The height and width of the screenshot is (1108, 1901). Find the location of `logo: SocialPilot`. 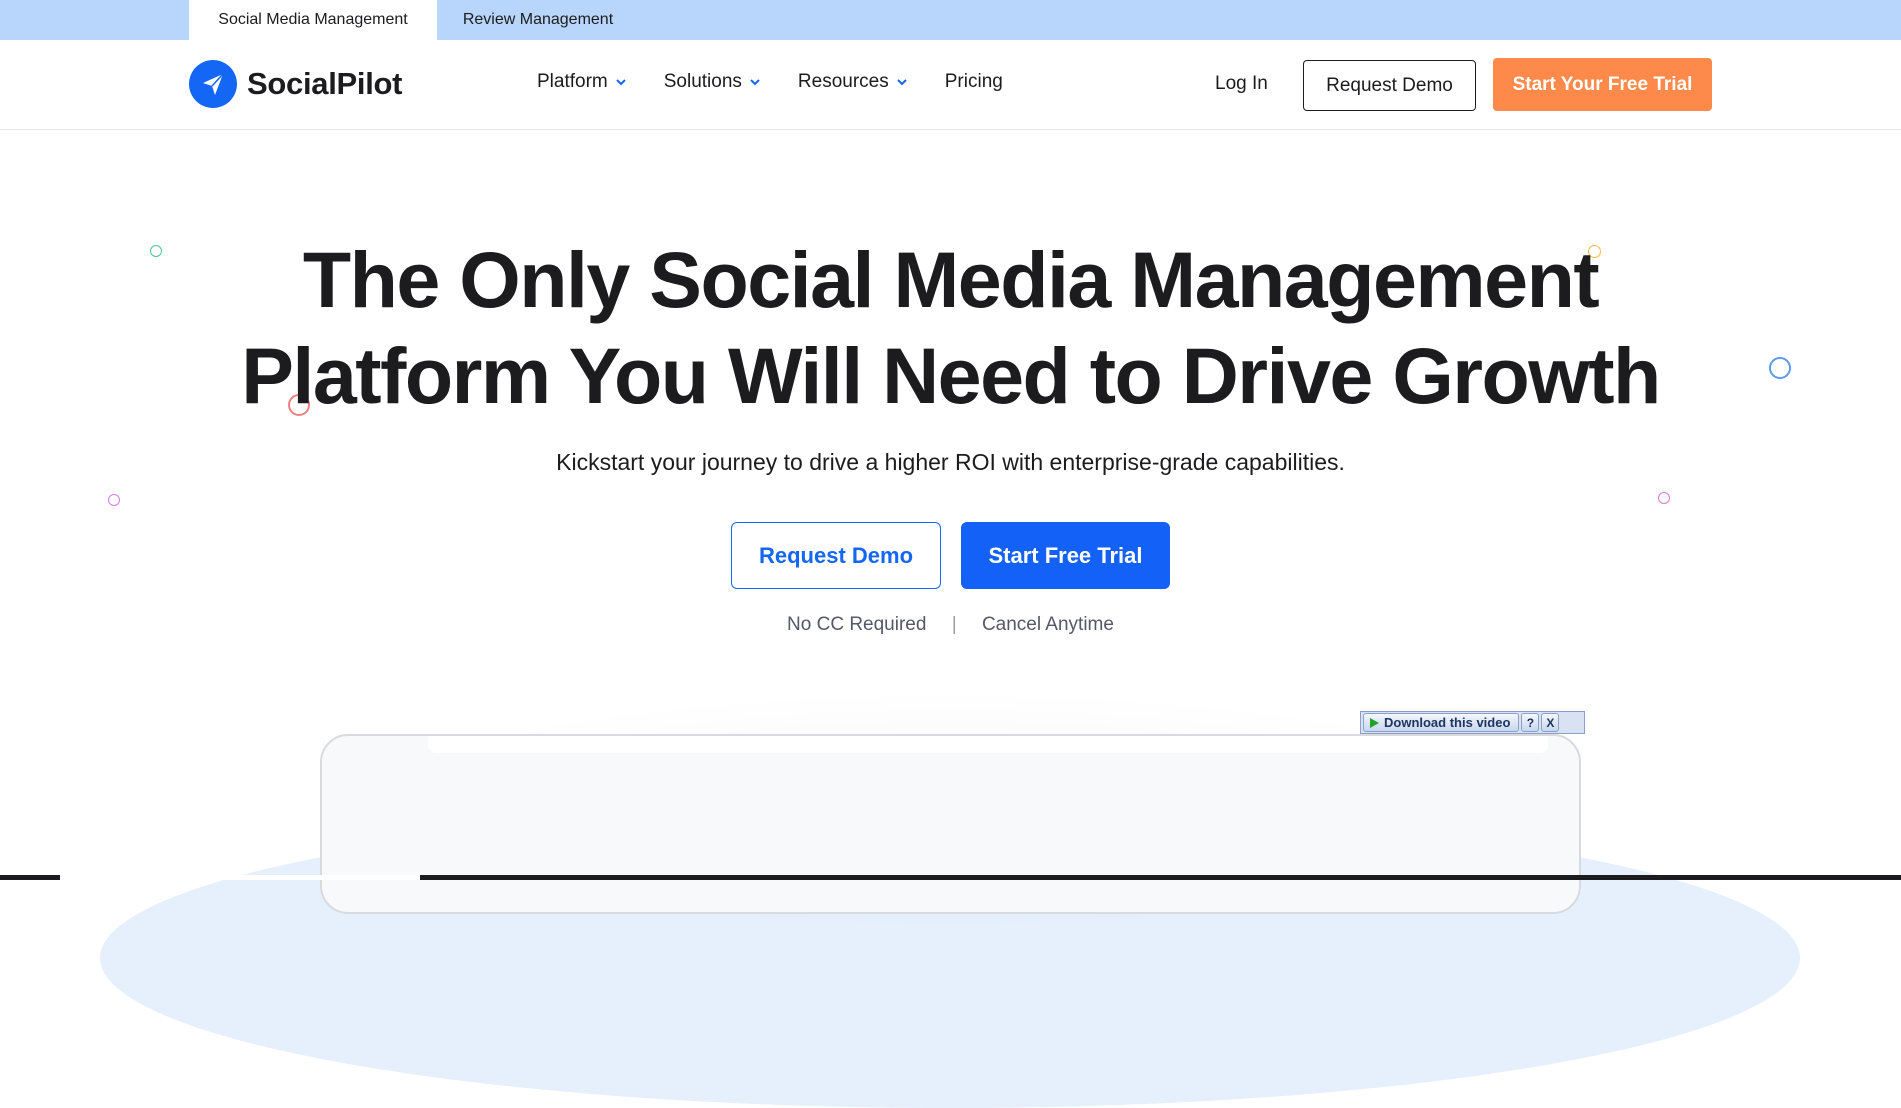

logo: SocialPilot is located at coordinates (295, 84).